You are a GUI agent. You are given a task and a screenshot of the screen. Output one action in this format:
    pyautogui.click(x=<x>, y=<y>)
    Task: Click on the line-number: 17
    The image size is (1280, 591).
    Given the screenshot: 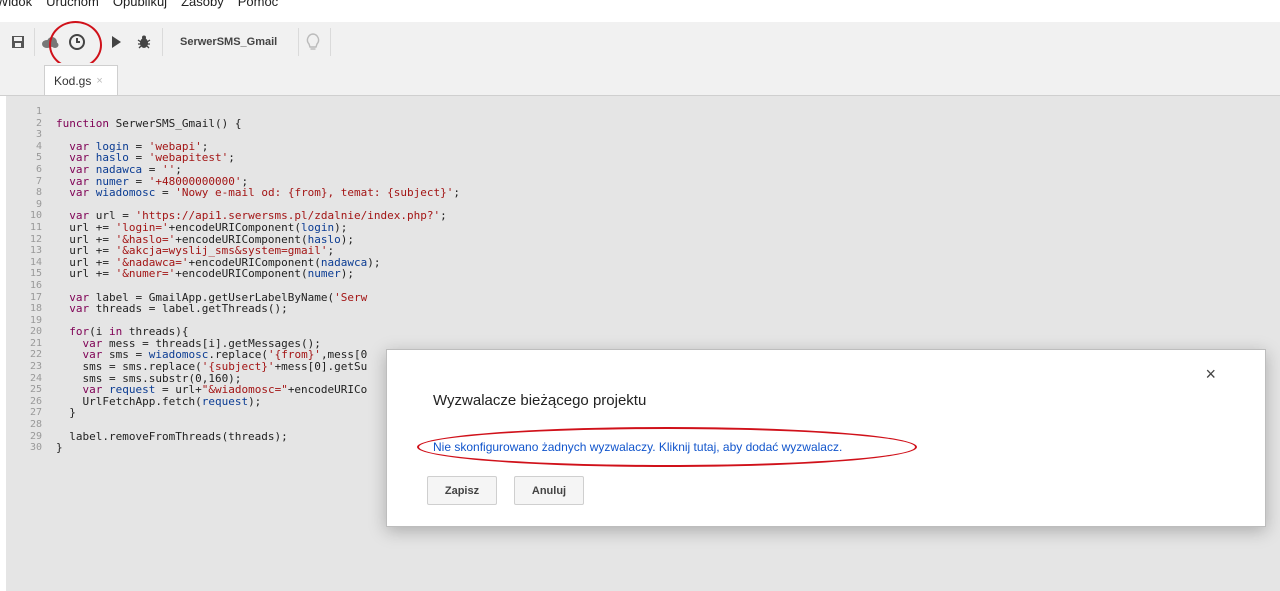 What is the action you would take?
    pyautogui.click(x=35, y=297)
    